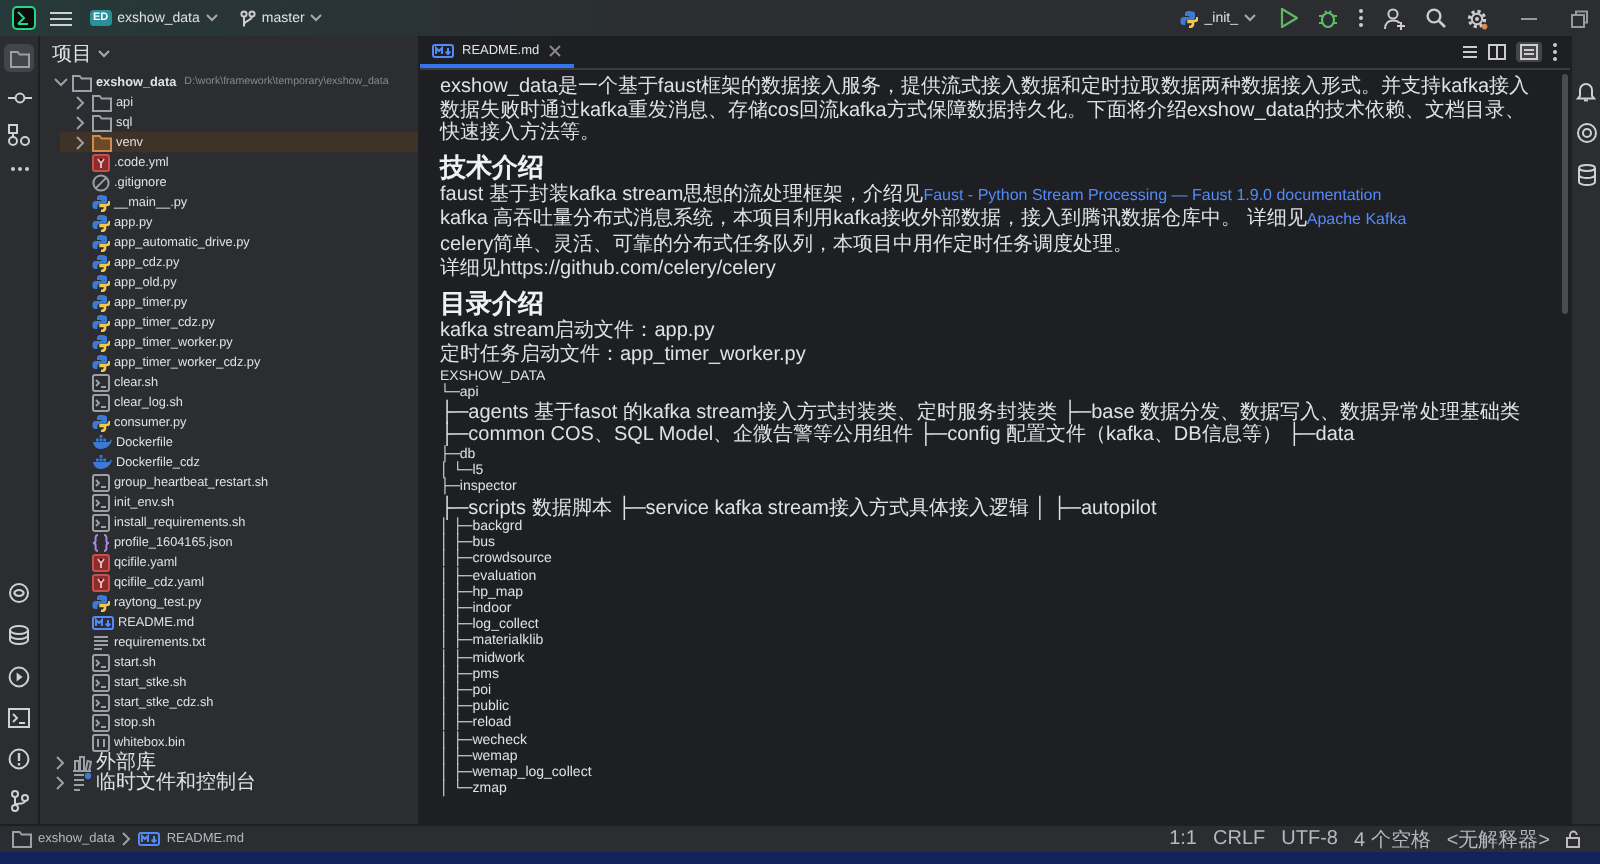  What do you see at coordinates (924, 219) in the screenshot?
I see `paragraph: kafka 高吞吐量分布式消息系统，本项目利用kafka接收外部数据，接入到腾讯数据仓库中。 详细见Apache Kafka` at bounding box center [924, 219].